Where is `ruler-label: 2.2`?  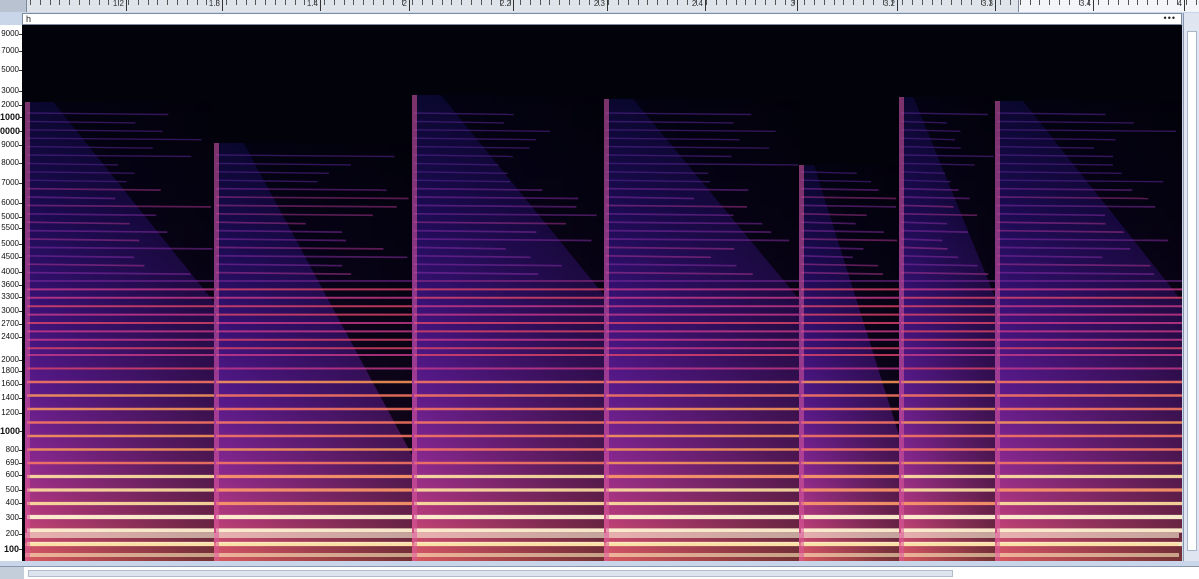 ruler-label: 2.2 is located at coordinates (505, 4).